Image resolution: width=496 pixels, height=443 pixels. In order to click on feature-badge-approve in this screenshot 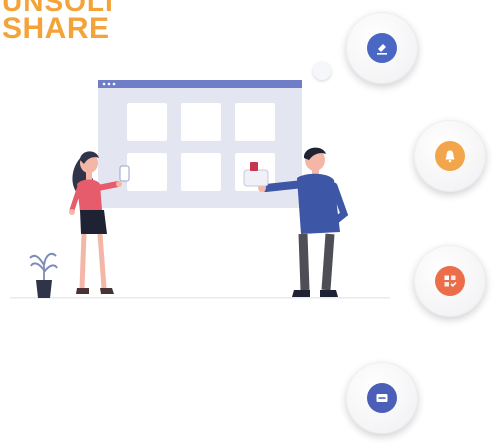, I will do `click(382, 48)`.